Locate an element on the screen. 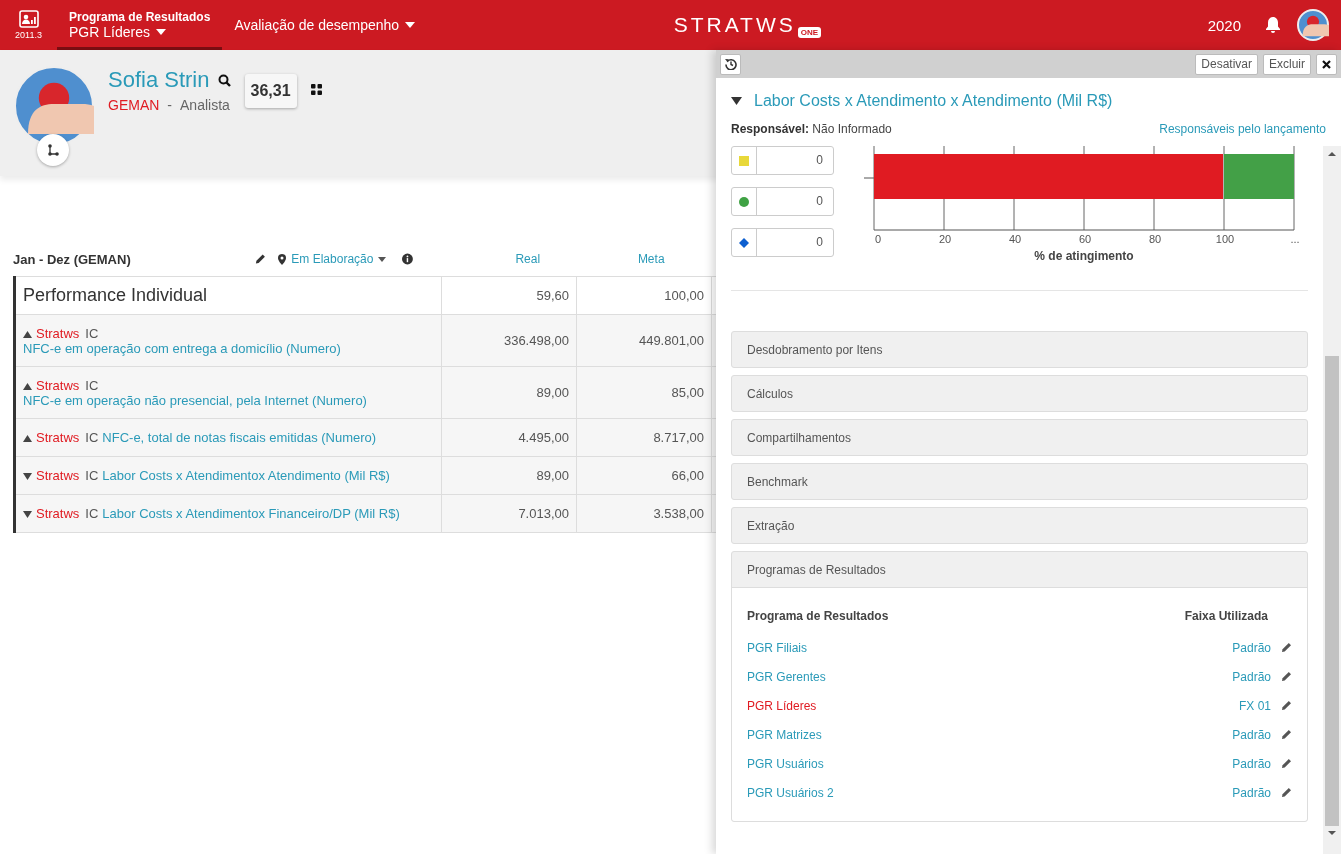 This screenshot has height=854, width=1341. score-badge: 36,31 is located at coordinates (270, 91).